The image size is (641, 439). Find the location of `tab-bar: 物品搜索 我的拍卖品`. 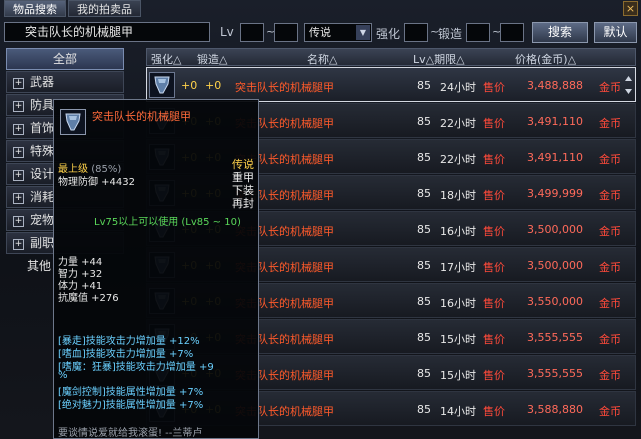

tab-bar: 物品搜索 我的拍卖品 is located at coordinates (72, 9).